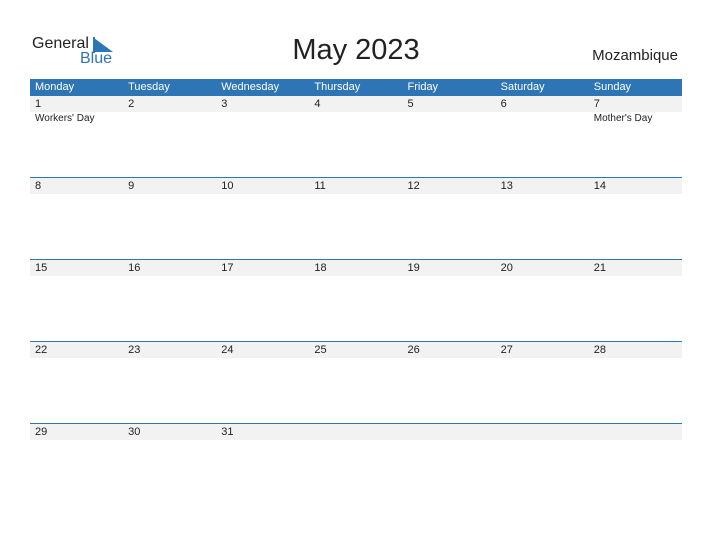 Image resolution: width=712 pixels, height=550 pixels. Describe the element at coordinates (413, 350) in the screenshot. I see `day-number: 26` at that location.